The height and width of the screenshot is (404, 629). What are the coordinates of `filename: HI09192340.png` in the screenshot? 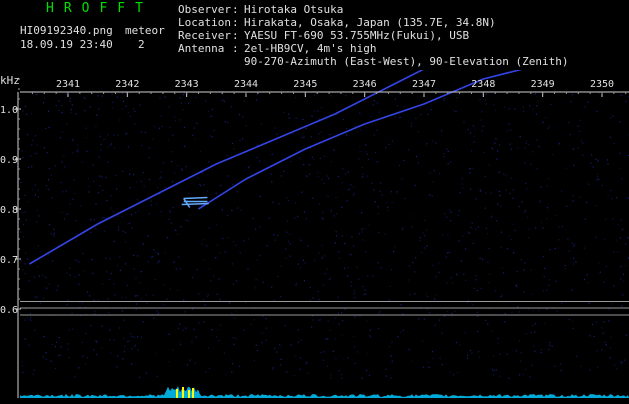 It's located at (66, 30).